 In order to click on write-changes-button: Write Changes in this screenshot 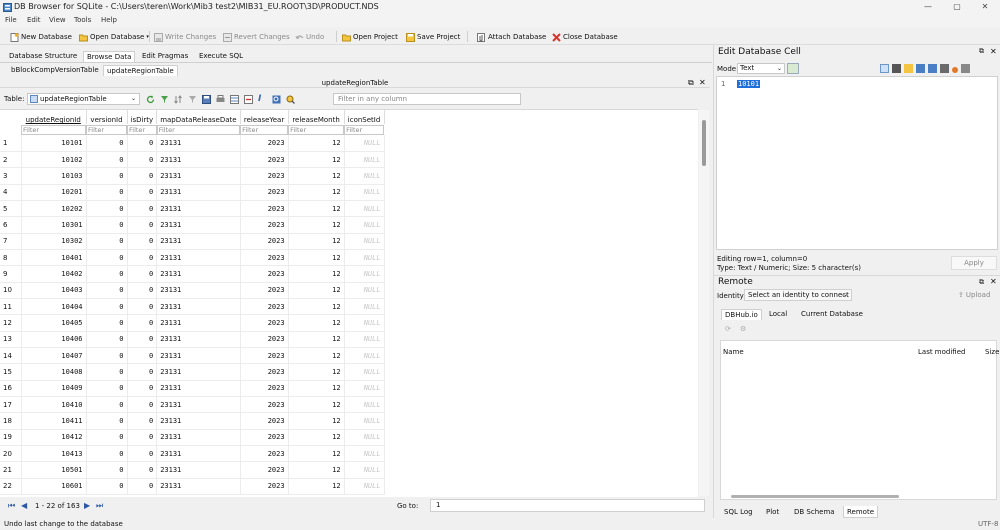, I will do `click(185, 37)`.